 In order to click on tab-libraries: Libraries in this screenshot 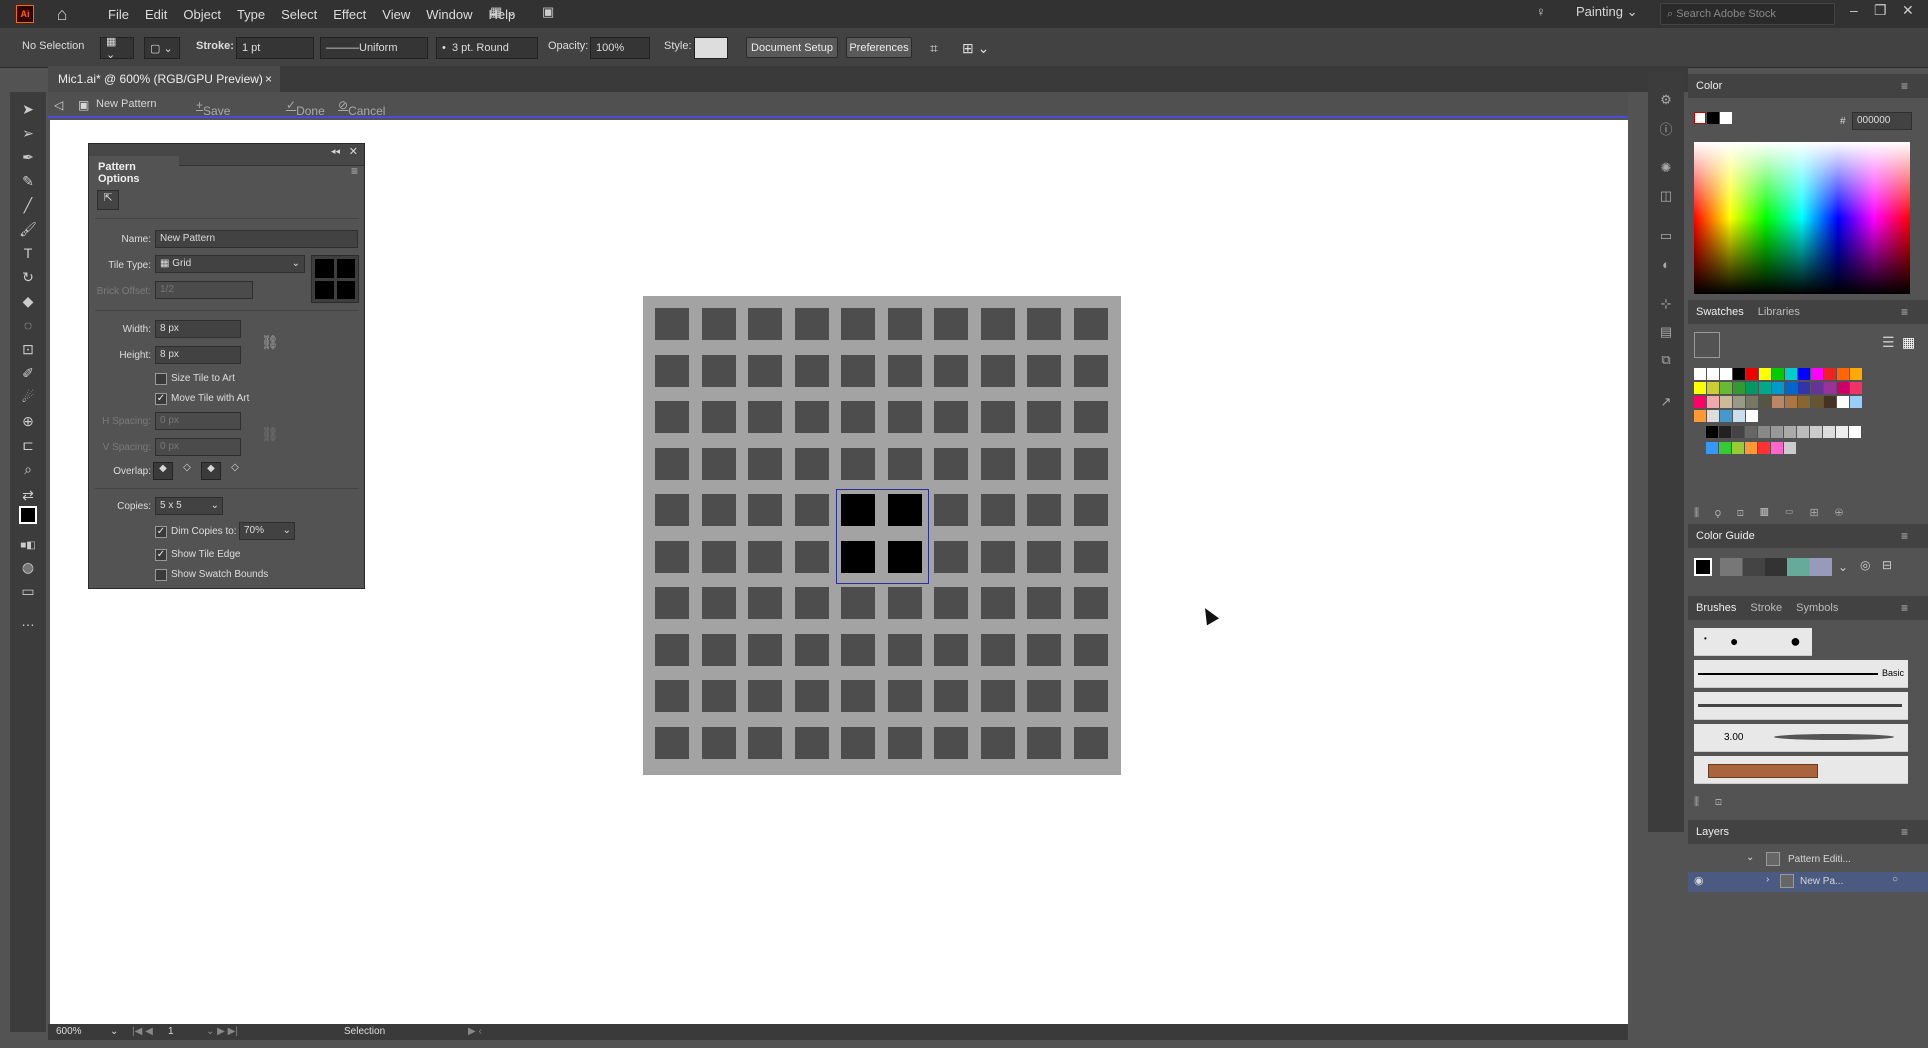, I will do `click(1779, 312)`.